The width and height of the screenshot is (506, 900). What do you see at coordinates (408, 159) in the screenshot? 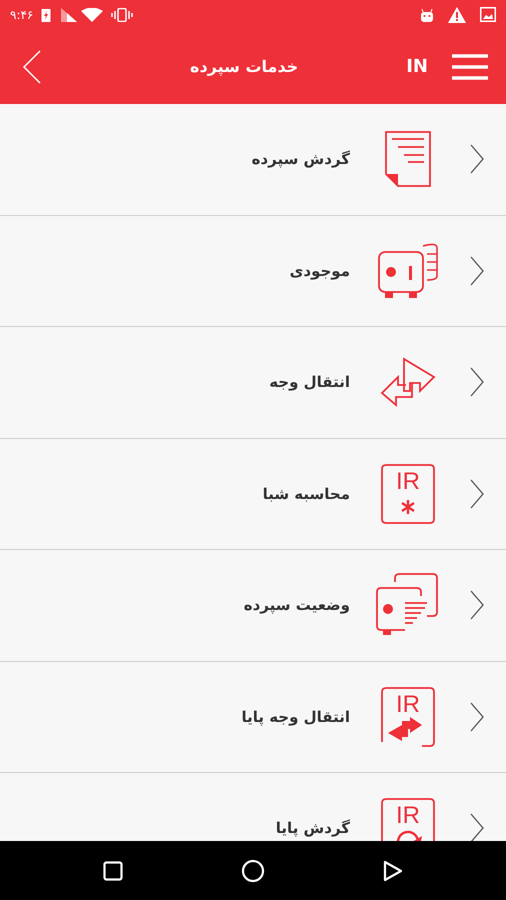
I see `document-icon` at bounding box center [408, 159].